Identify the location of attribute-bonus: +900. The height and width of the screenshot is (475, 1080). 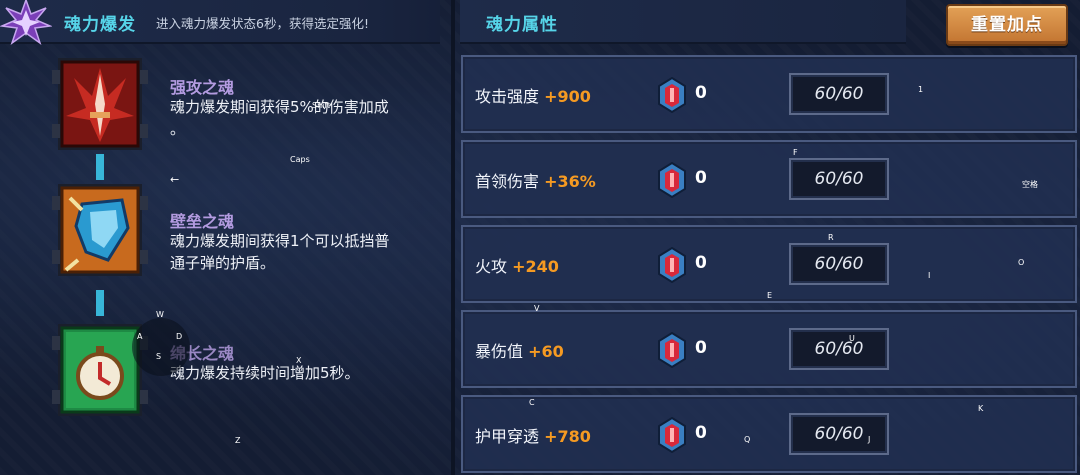
(567, 96).